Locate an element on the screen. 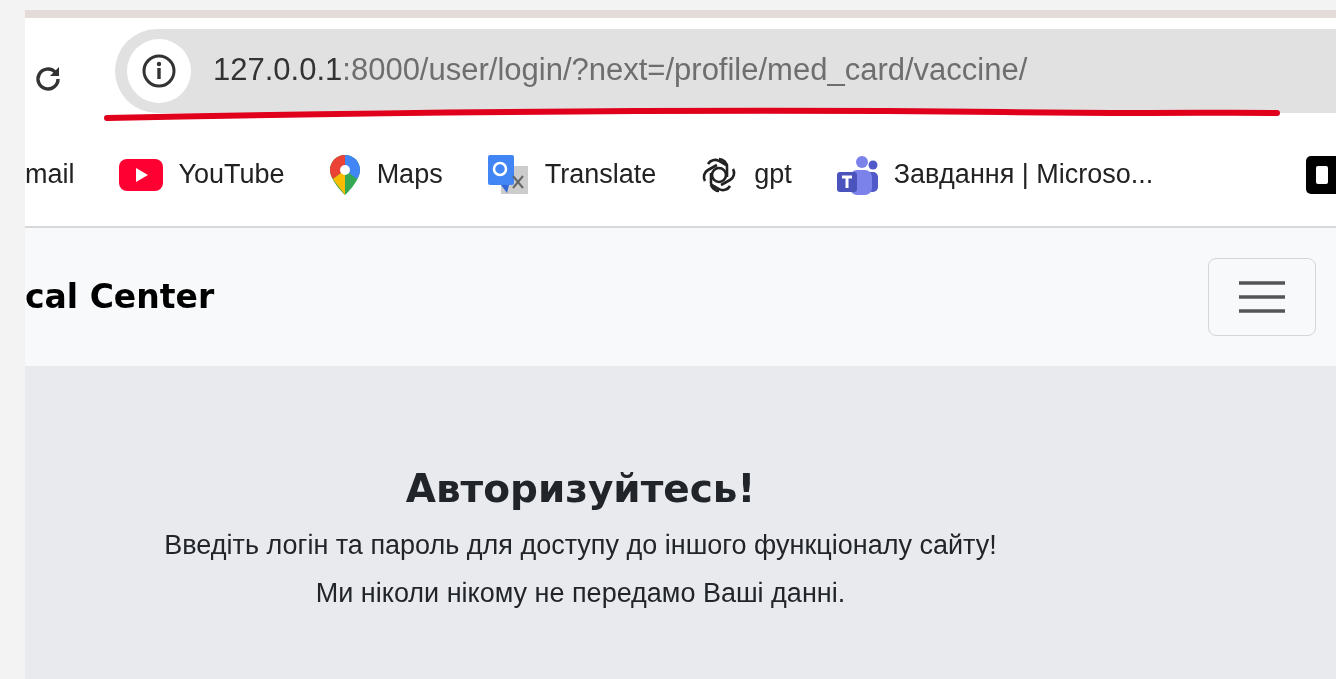  menu-toggle-button is located at coordinates (1262, 297).